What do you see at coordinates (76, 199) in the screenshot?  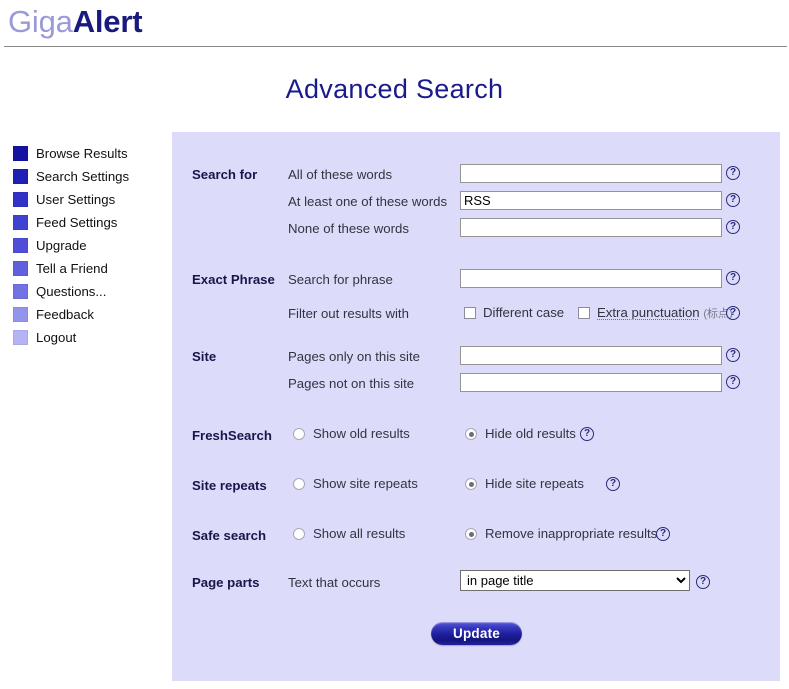 I see `sidebar-item-label: User Settings` at bounding box center [76, 199].